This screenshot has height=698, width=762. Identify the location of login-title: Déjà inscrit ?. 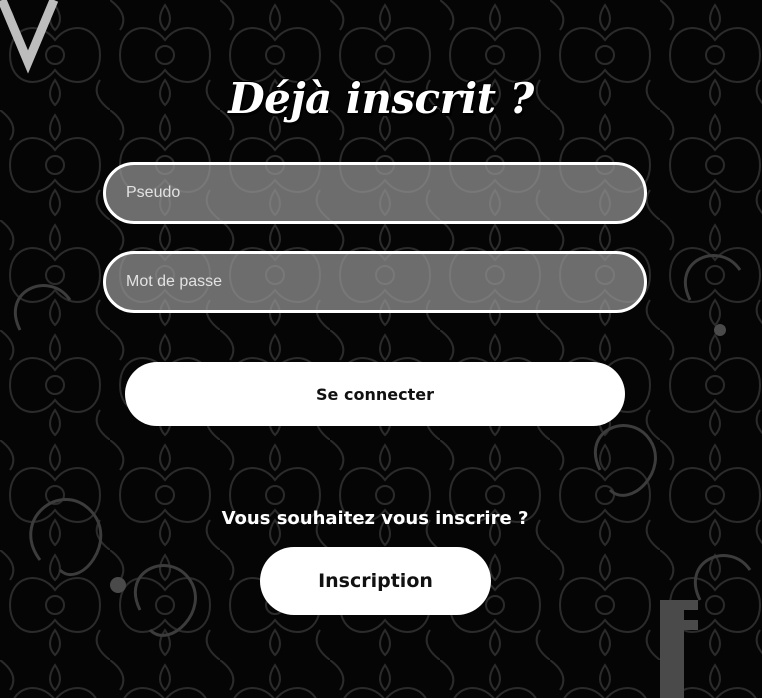
(381, 98).